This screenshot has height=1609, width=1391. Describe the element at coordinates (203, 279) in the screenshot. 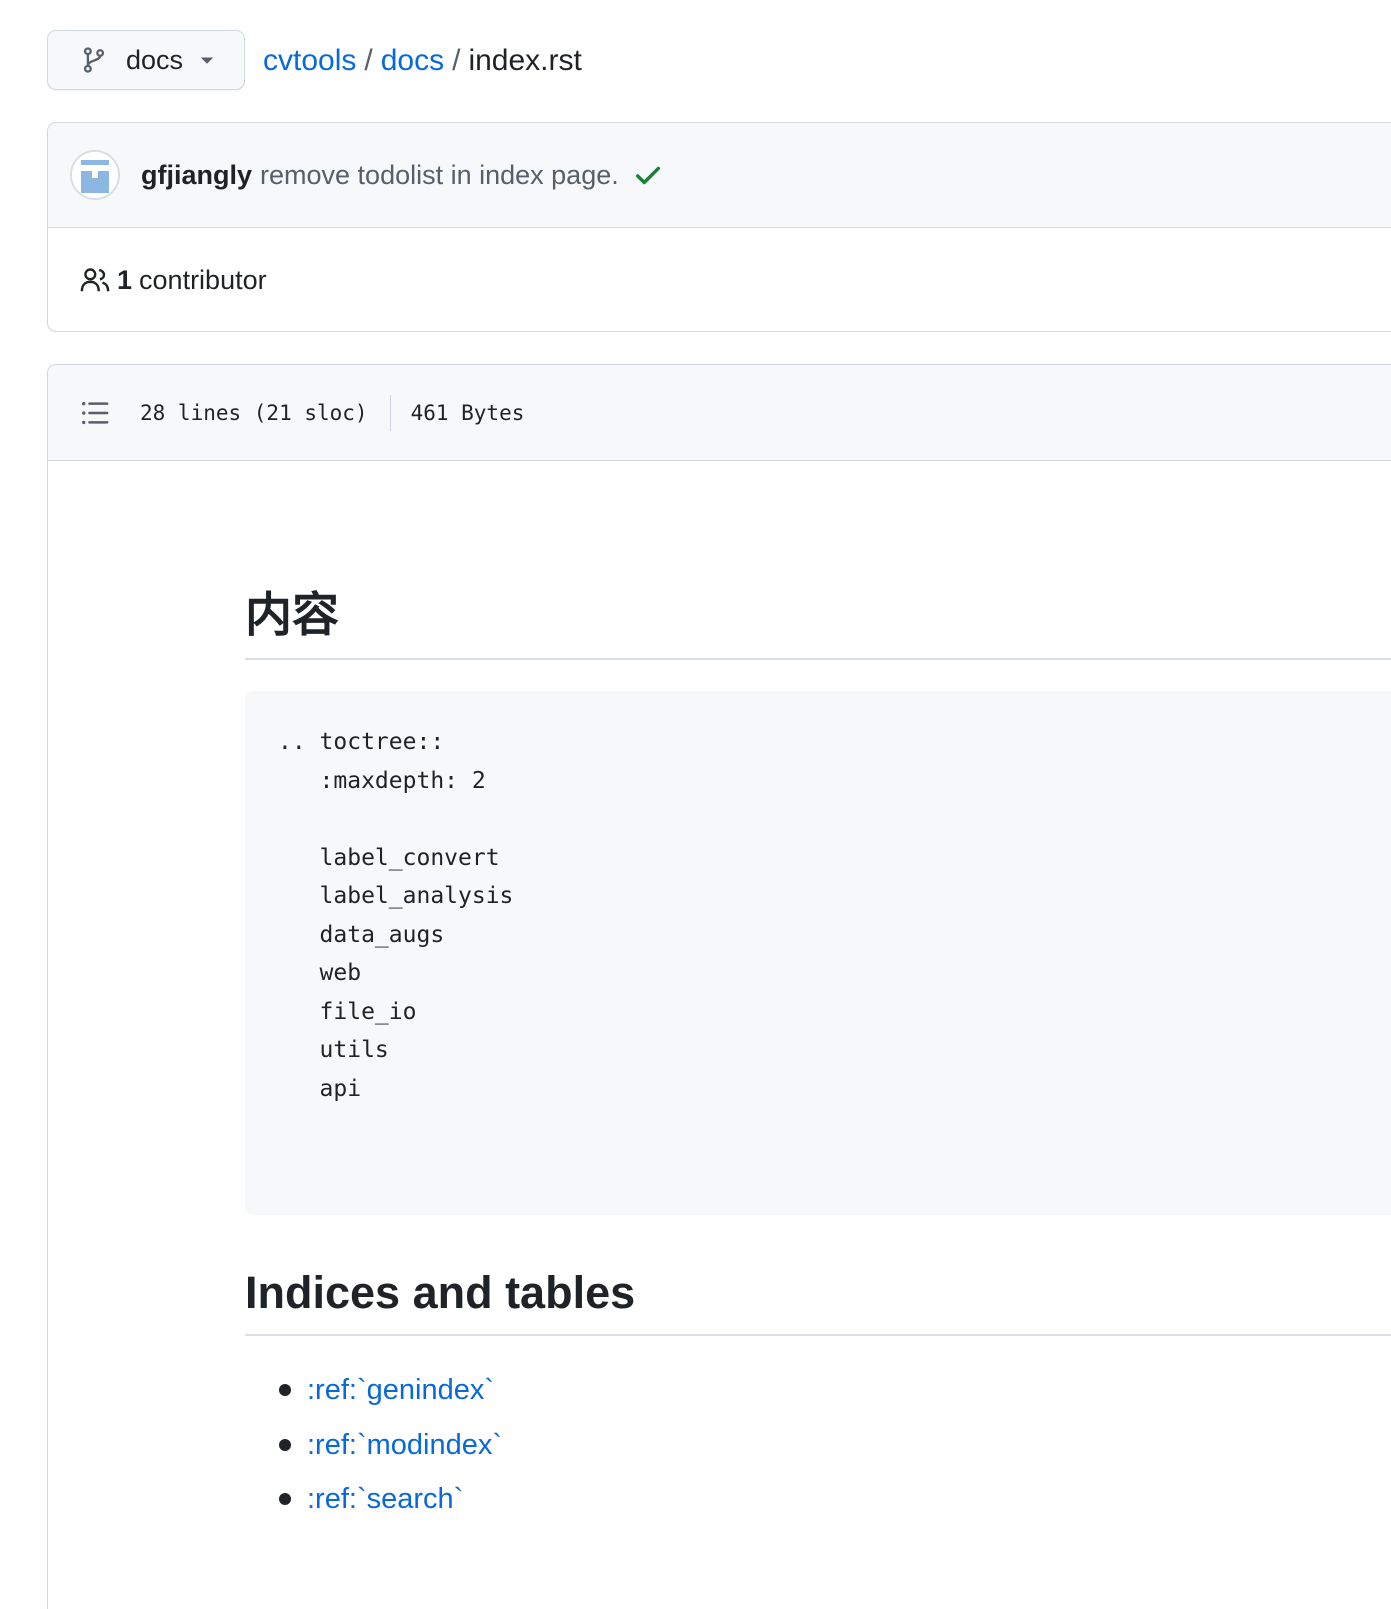

I see `contributor-label: contributor` at that location.